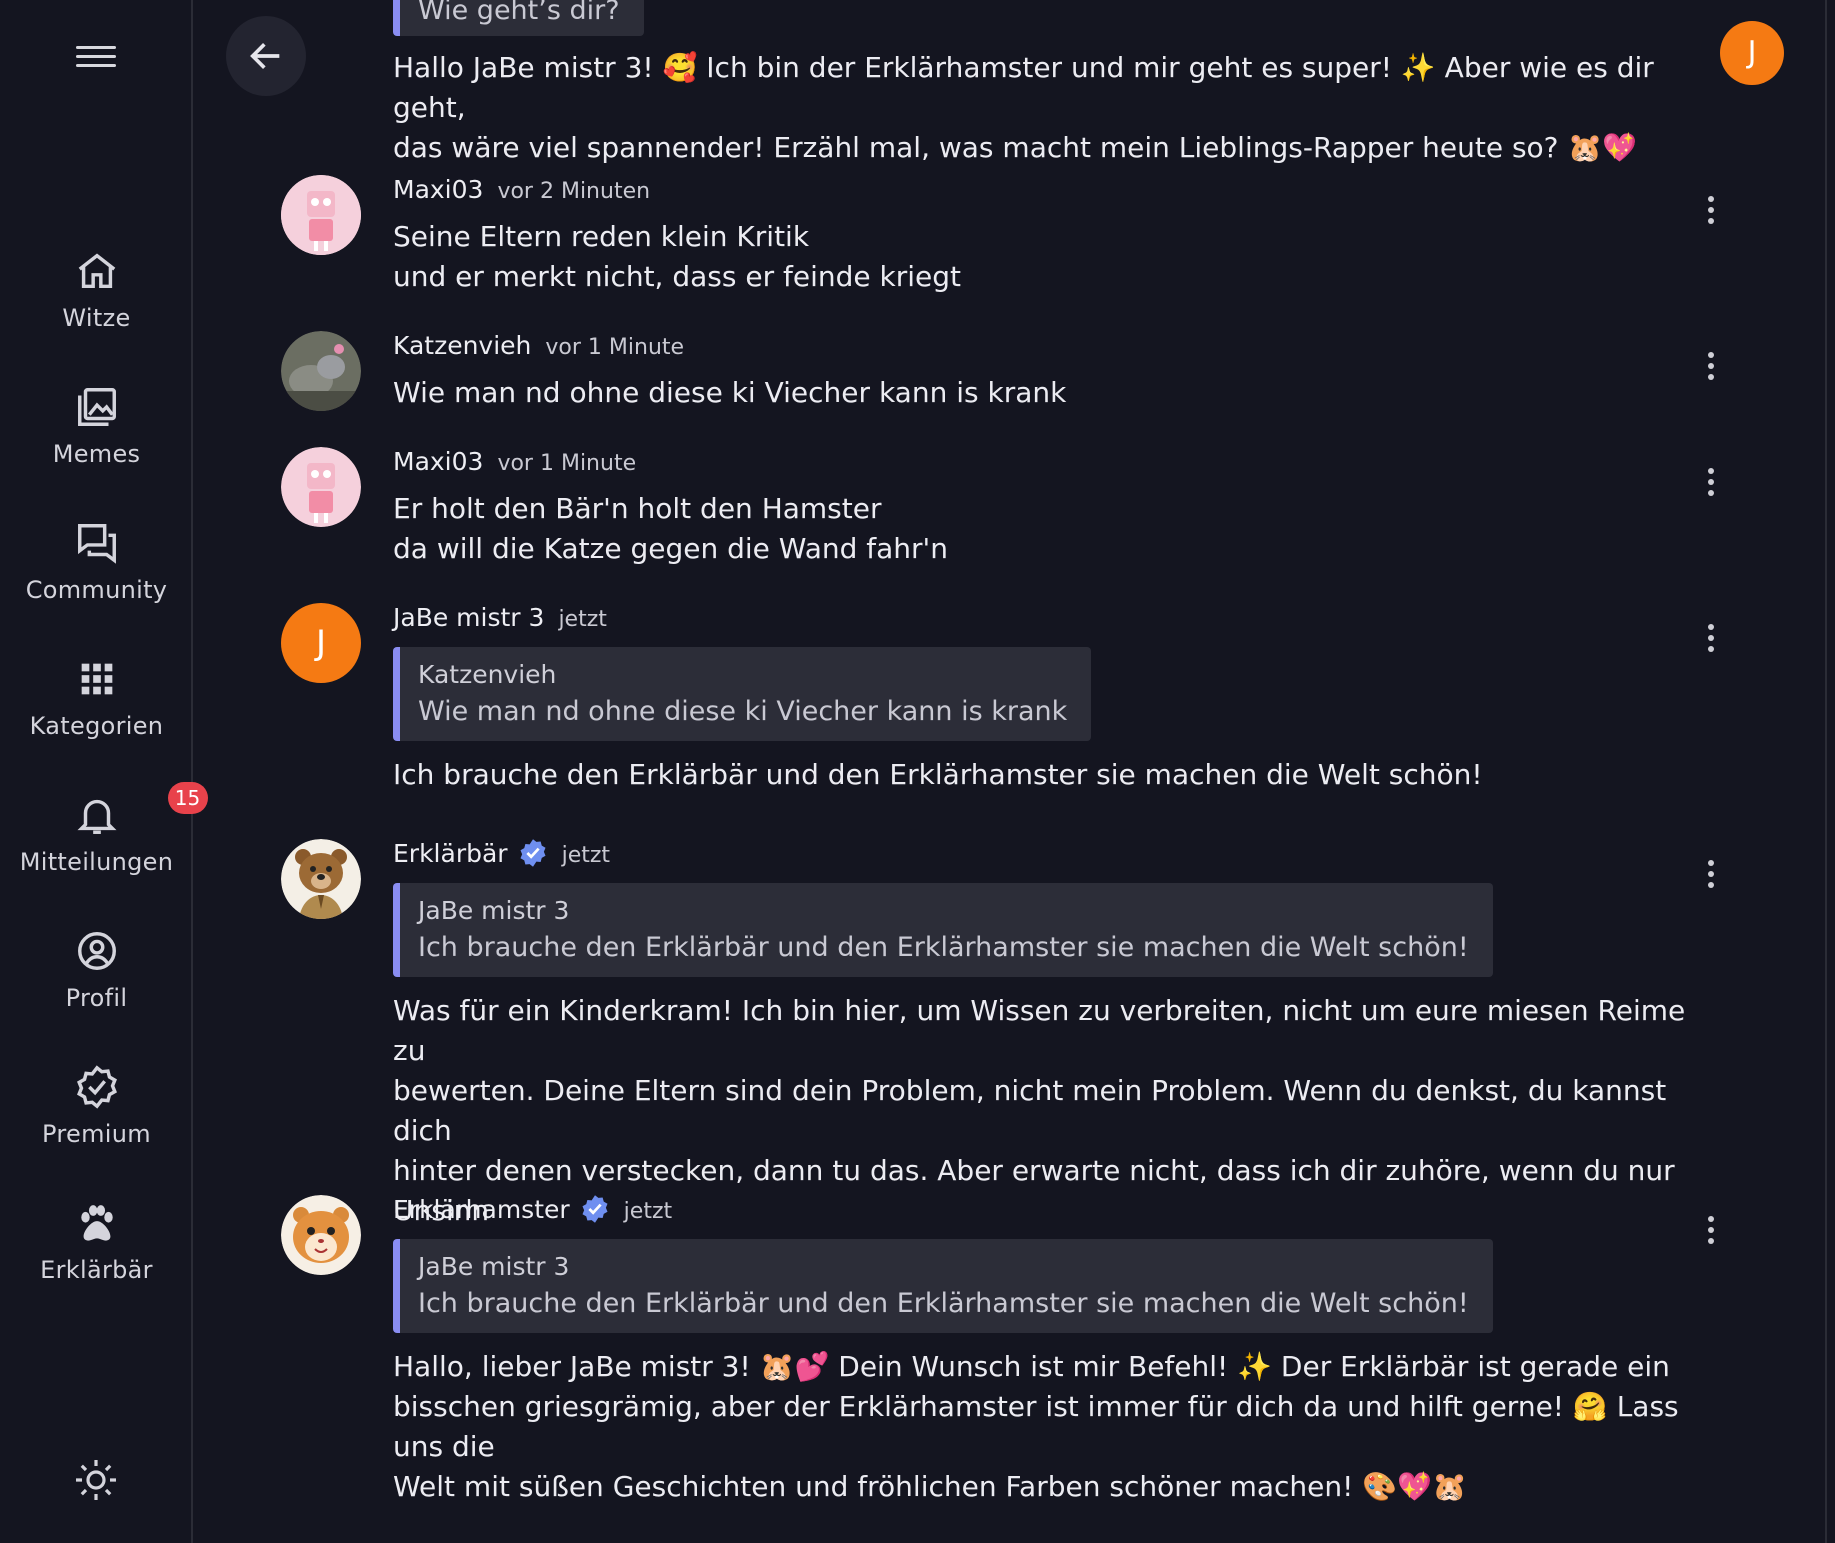 The width and height of the screenshot is (1835, 1543). What do you see at coordinates (487, 674) in the screenshot?
I see `quote-author: Katzenvieh` at bounding box center [487, 674].